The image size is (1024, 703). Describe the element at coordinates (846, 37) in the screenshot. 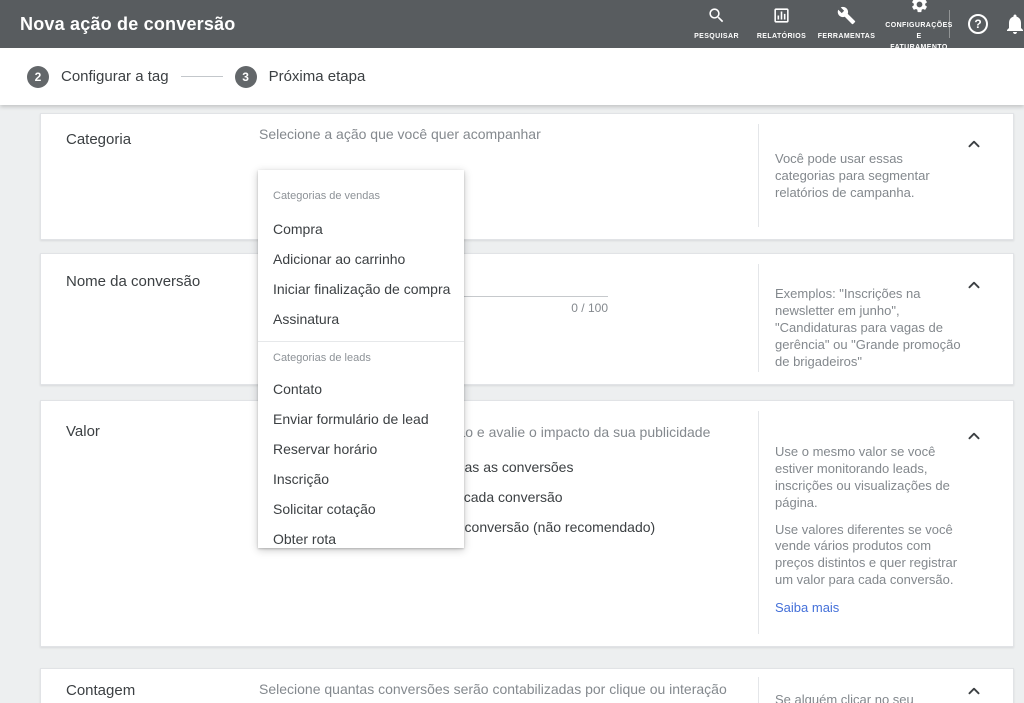

I see `nav-tools-label: FERRAMENTAS` at that location.